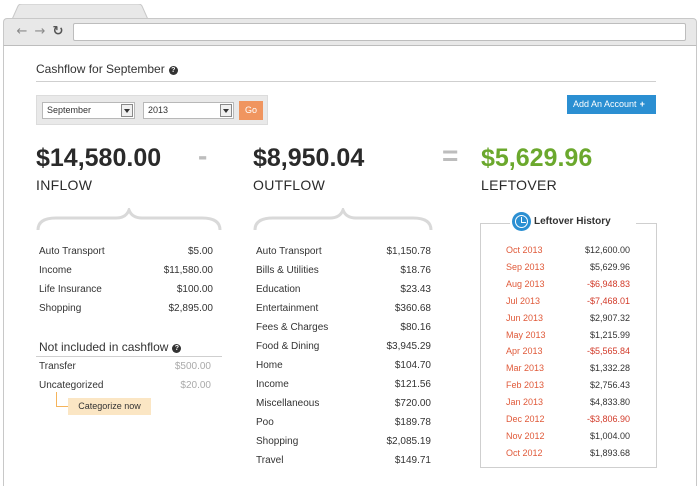 This screenshot has height=486, width=700. What do you see at coordinates (292, 327) in the screenshot?
I see `category-name: Fees & Charges` at bounding box center [292, 327].